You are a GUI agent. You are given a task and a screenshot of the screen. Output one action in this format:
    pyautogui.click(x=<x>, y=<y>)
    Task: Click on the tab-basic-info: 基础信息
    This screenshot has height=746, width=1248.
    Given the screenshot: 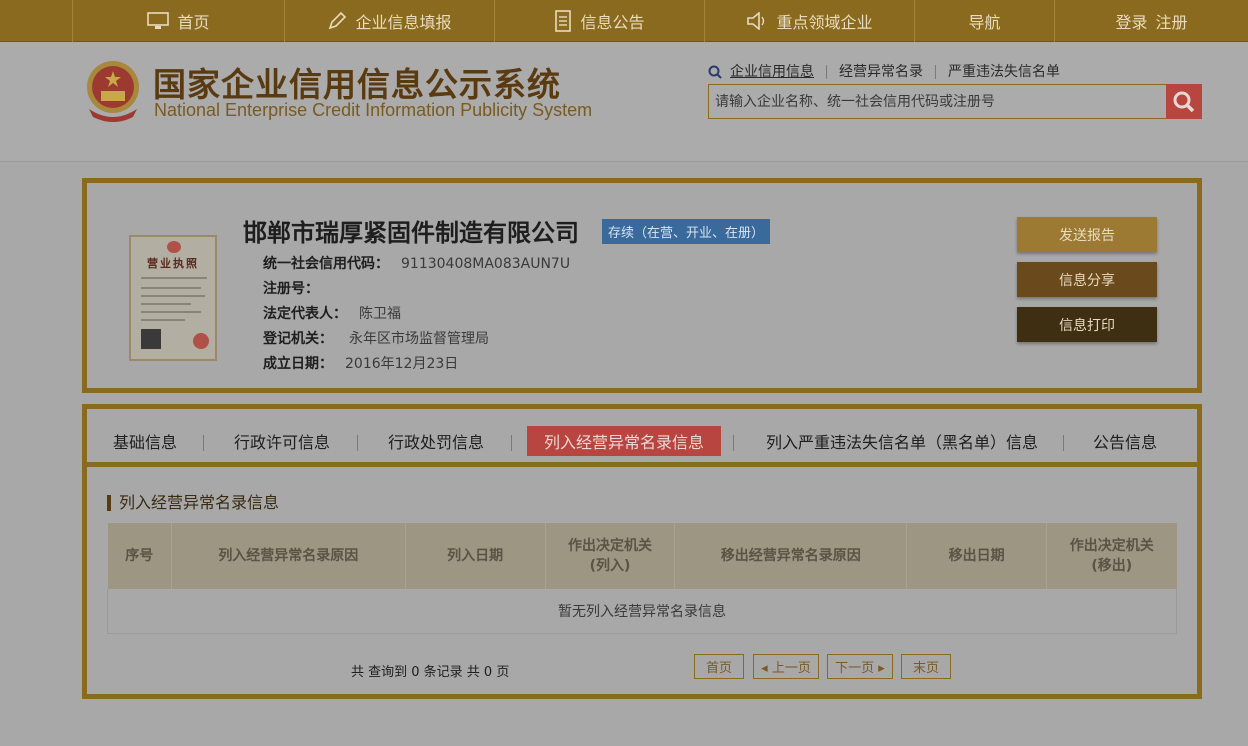 What is the action you would take?
    pyautogui.click(x=145, y=441)
    